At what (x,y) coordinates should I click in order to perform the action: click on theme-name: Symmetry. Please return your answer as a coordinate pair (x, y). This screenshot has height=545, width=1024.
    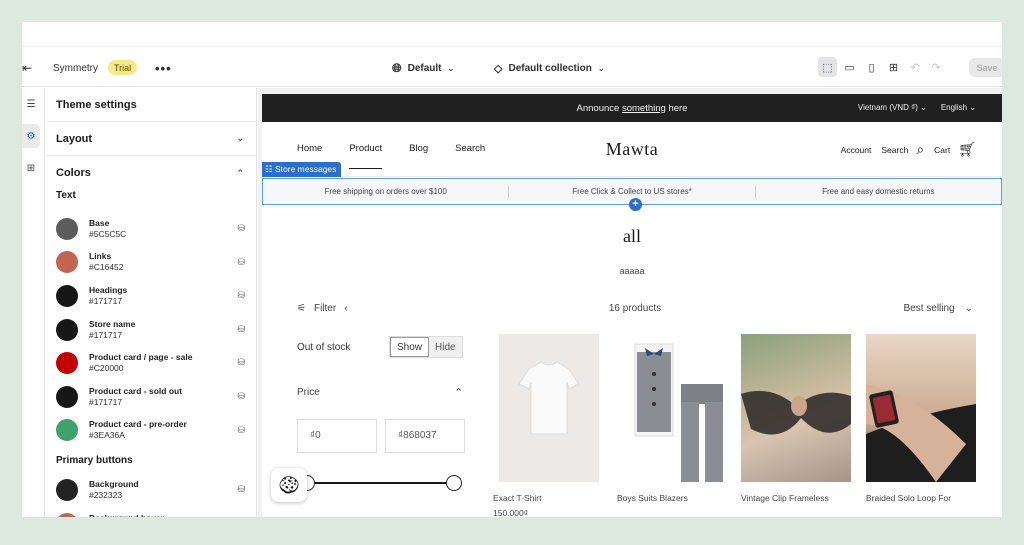
    Looking at the image, I should click on (75, 68).